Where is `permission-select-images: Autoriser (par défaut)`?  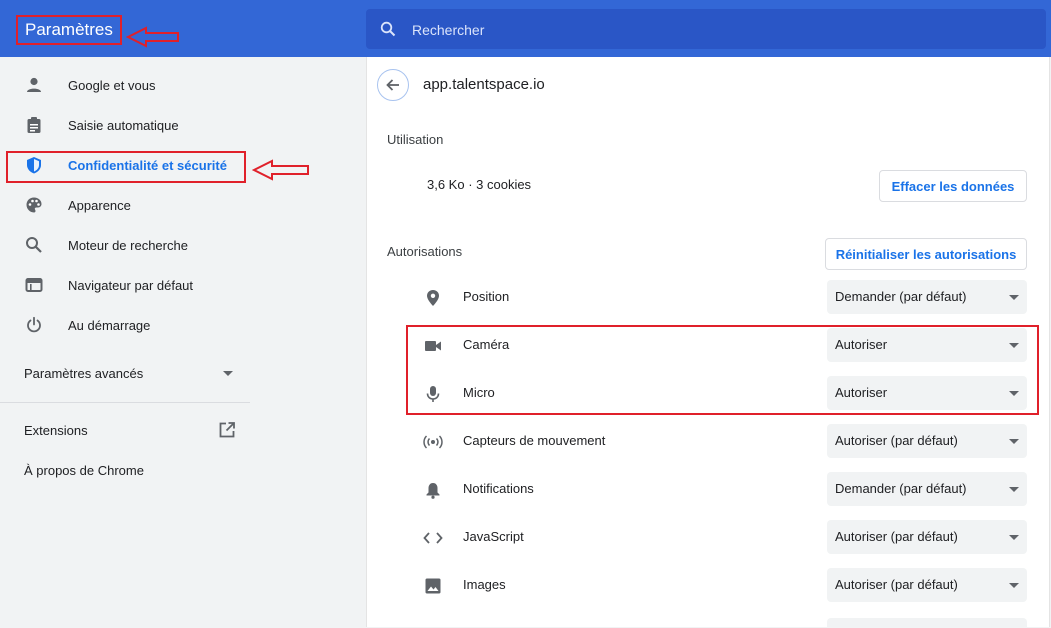 permission-select-images: Autoriser (par défaut) is located at coordinates (927, 585).